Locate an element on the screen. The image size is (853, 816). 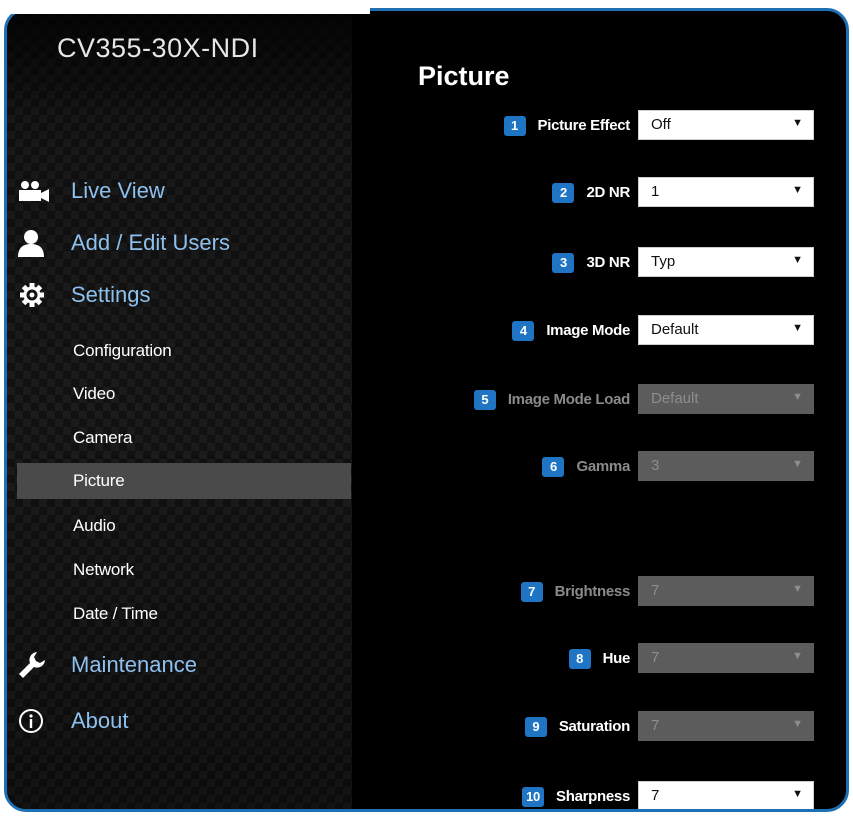
field-label: 2 2D NR is located at coordinates (591, 193).